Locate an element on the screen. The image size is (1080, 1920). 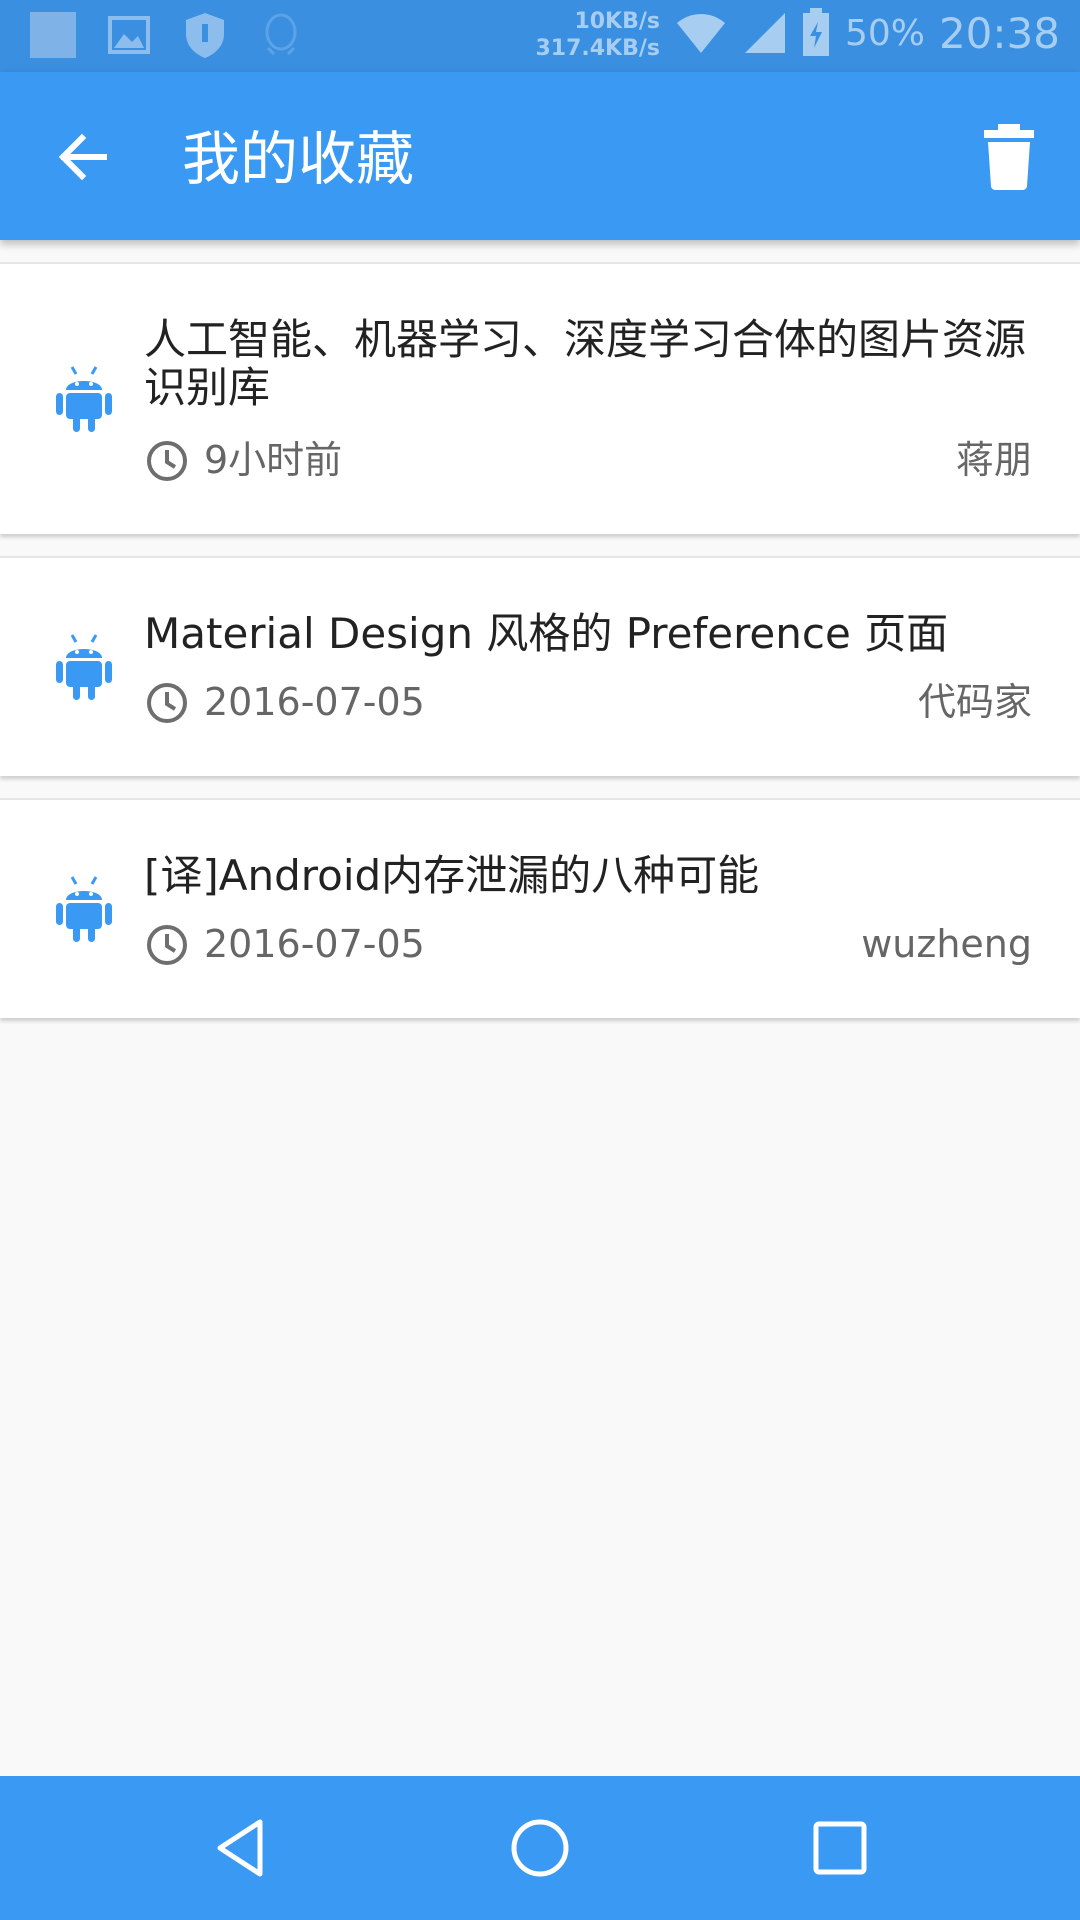
network-speed: 10KB/s 317.4KB/s is located at coordinates (590, 35).